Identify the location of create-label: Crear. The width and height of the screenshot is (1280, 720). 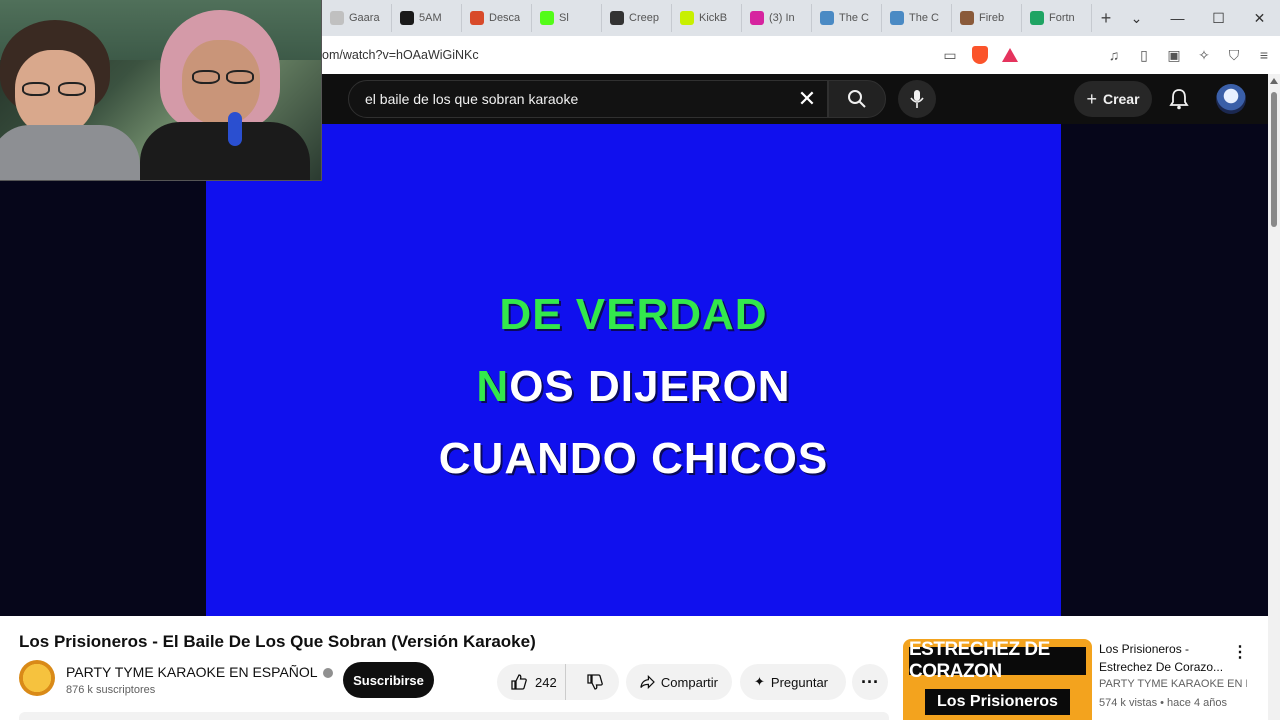
(1121, 99).